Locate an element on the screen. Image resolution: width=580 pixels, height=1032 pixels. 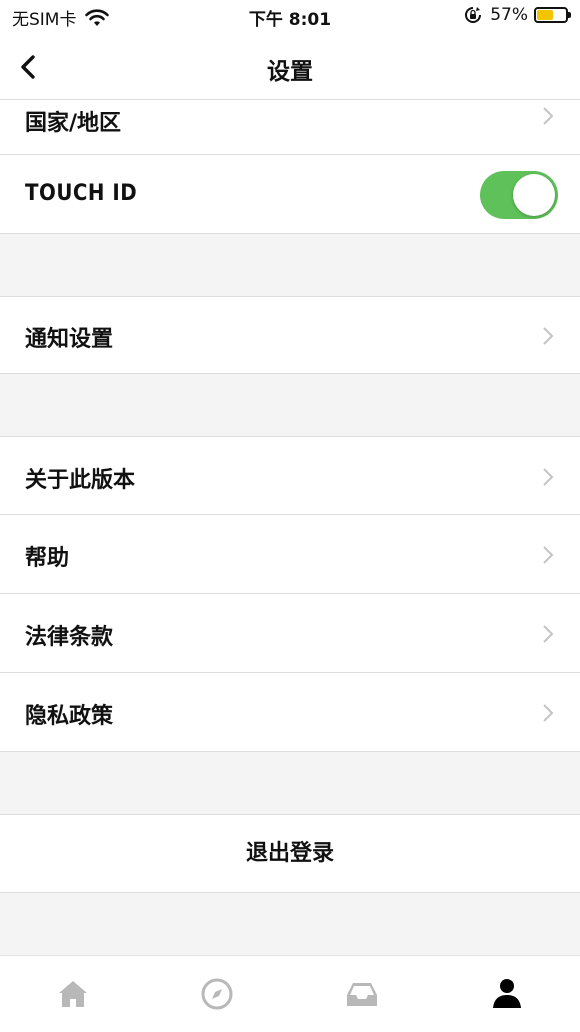
status-right: 57% is located at coordinates (517, 15).